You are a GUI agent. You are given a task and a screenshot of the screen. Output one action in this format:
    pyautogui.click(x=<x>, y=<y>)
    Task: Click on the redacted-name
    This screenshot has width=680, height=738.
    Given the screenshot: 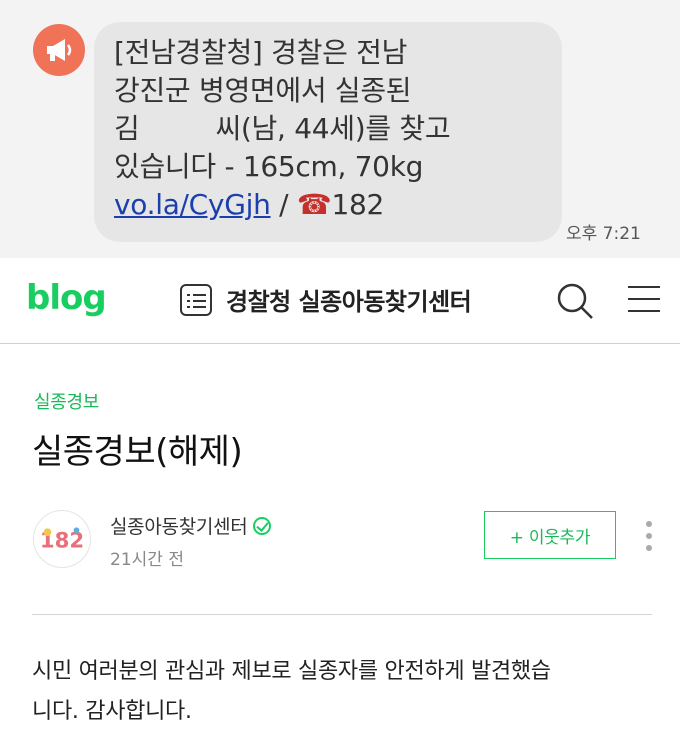 What is the action you would take?
    pyautogui.click(x=177, y=130)
    